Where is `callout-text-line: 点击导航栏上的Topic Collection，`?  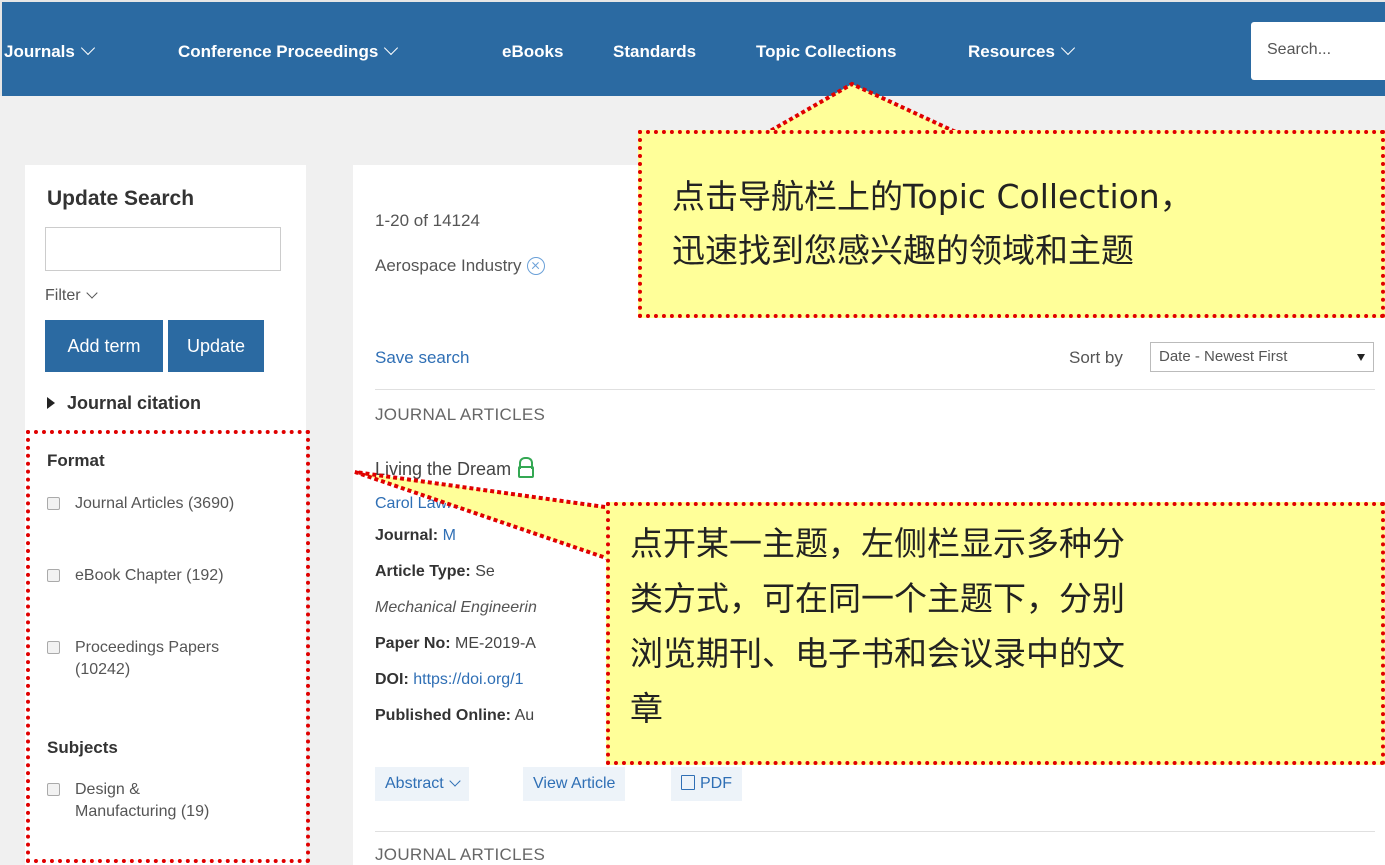 callout-text-line: 点击导航栏上的Topic Collection， is located at coordinates (932, 196).